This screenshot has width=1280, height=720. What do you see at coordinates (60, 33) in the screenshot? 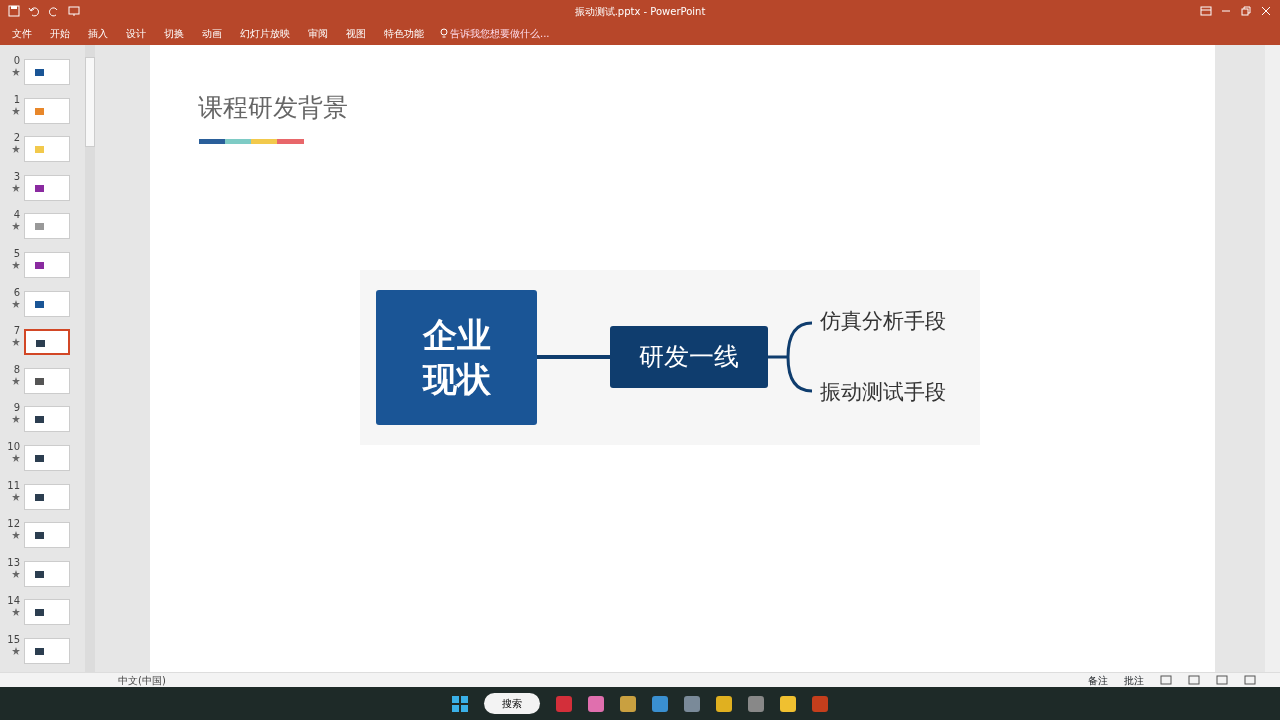
I see `ribbon-tab: 开始` at bounding box center [60, 33].